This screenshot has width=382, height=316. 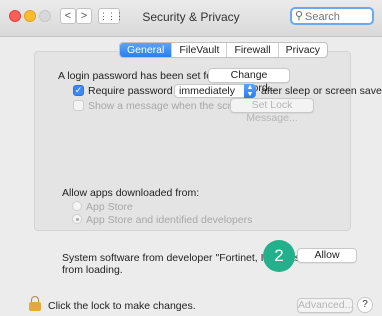 I want to click on allow-button: Allow, so click(x=327, y=255).